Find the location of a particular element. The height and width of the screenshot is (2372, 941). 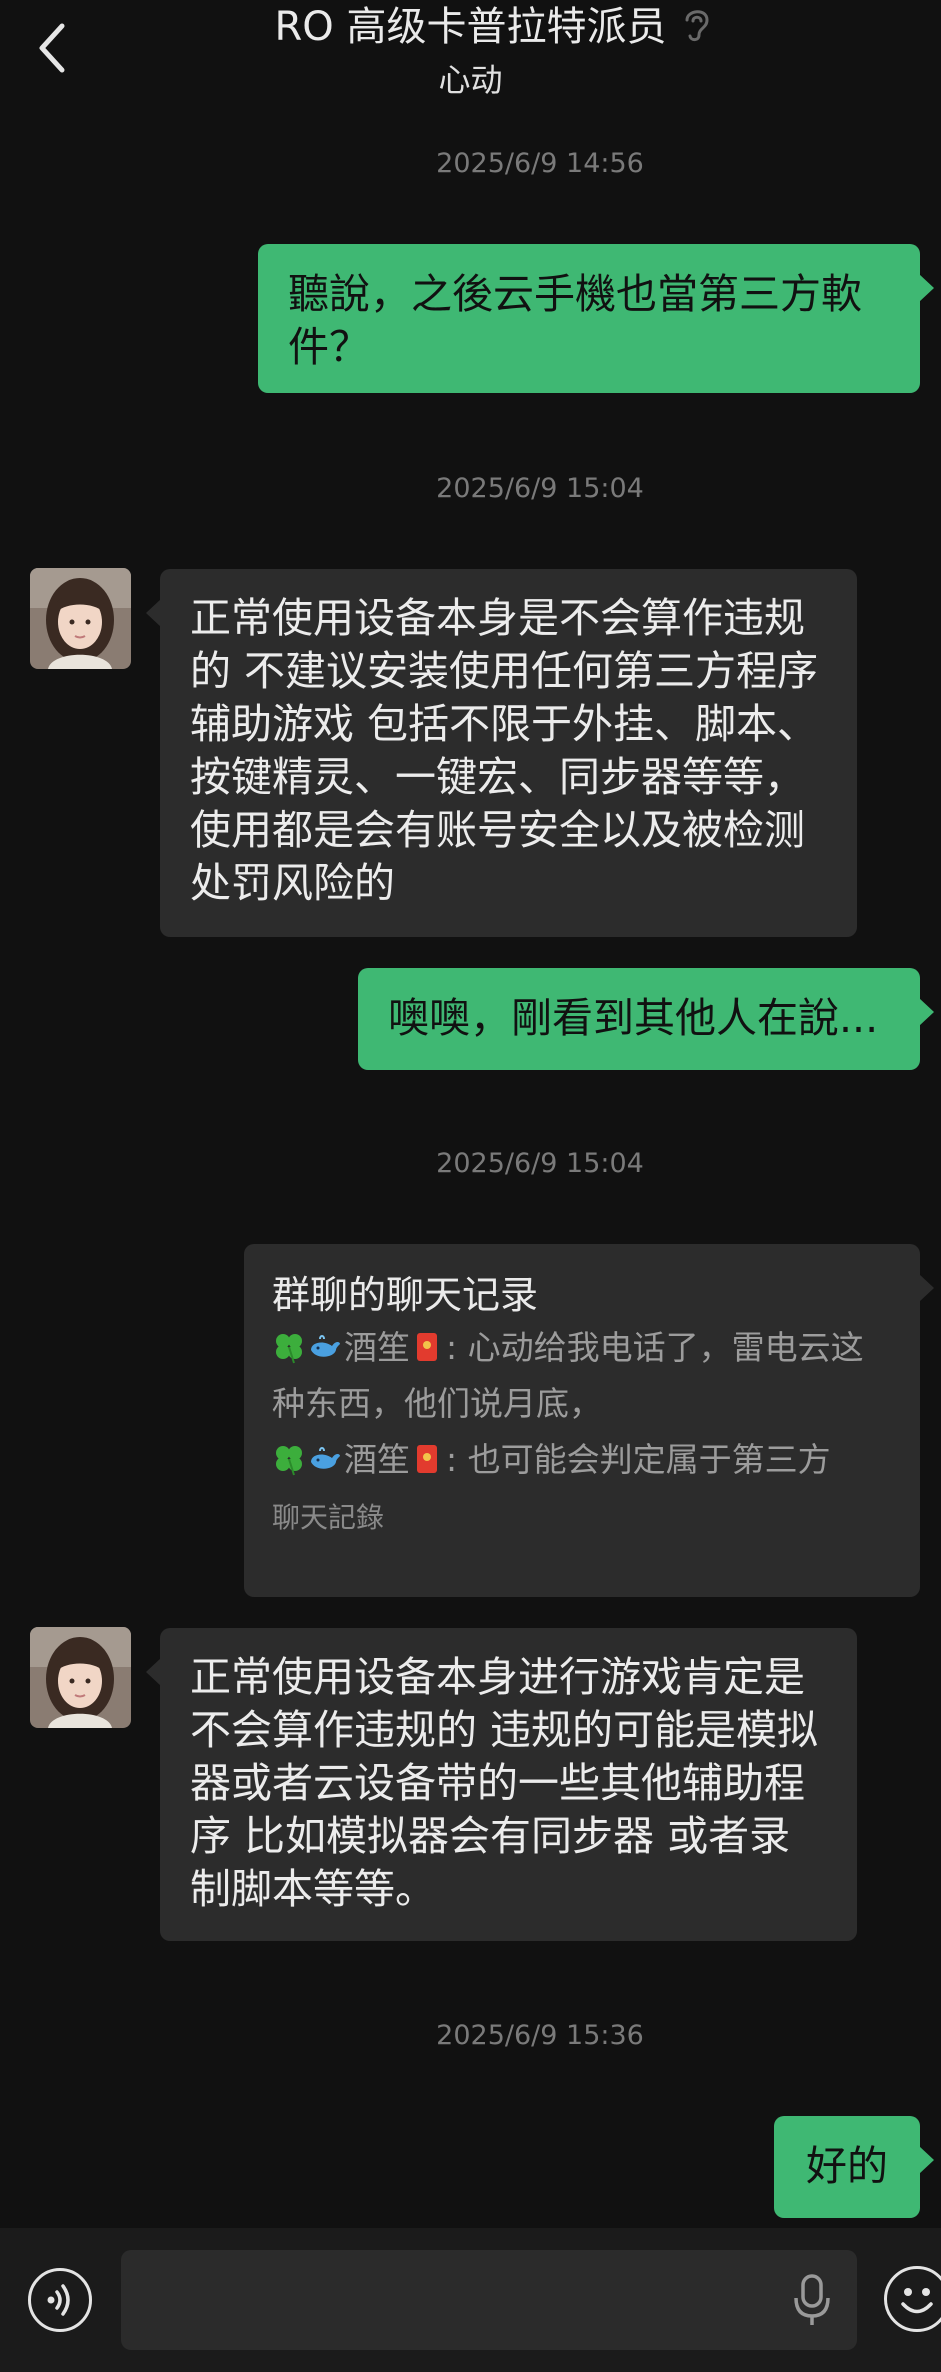

microphone-icon is located at coordinates (812, 2299).